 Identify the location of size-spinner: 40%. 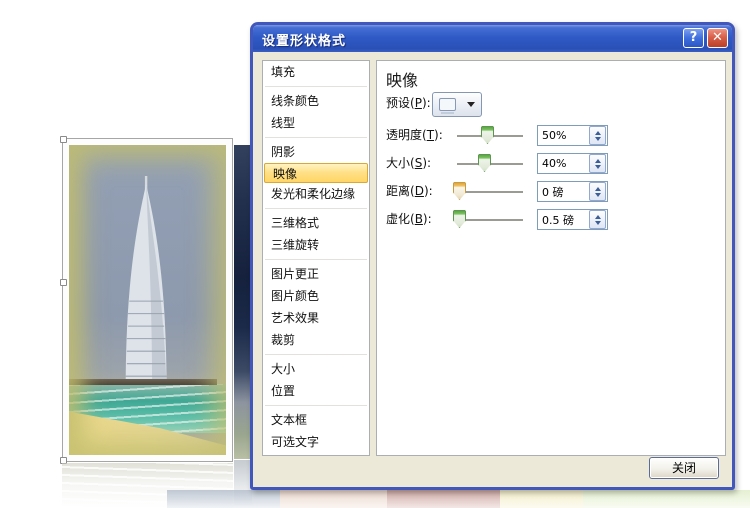
(572, 163).